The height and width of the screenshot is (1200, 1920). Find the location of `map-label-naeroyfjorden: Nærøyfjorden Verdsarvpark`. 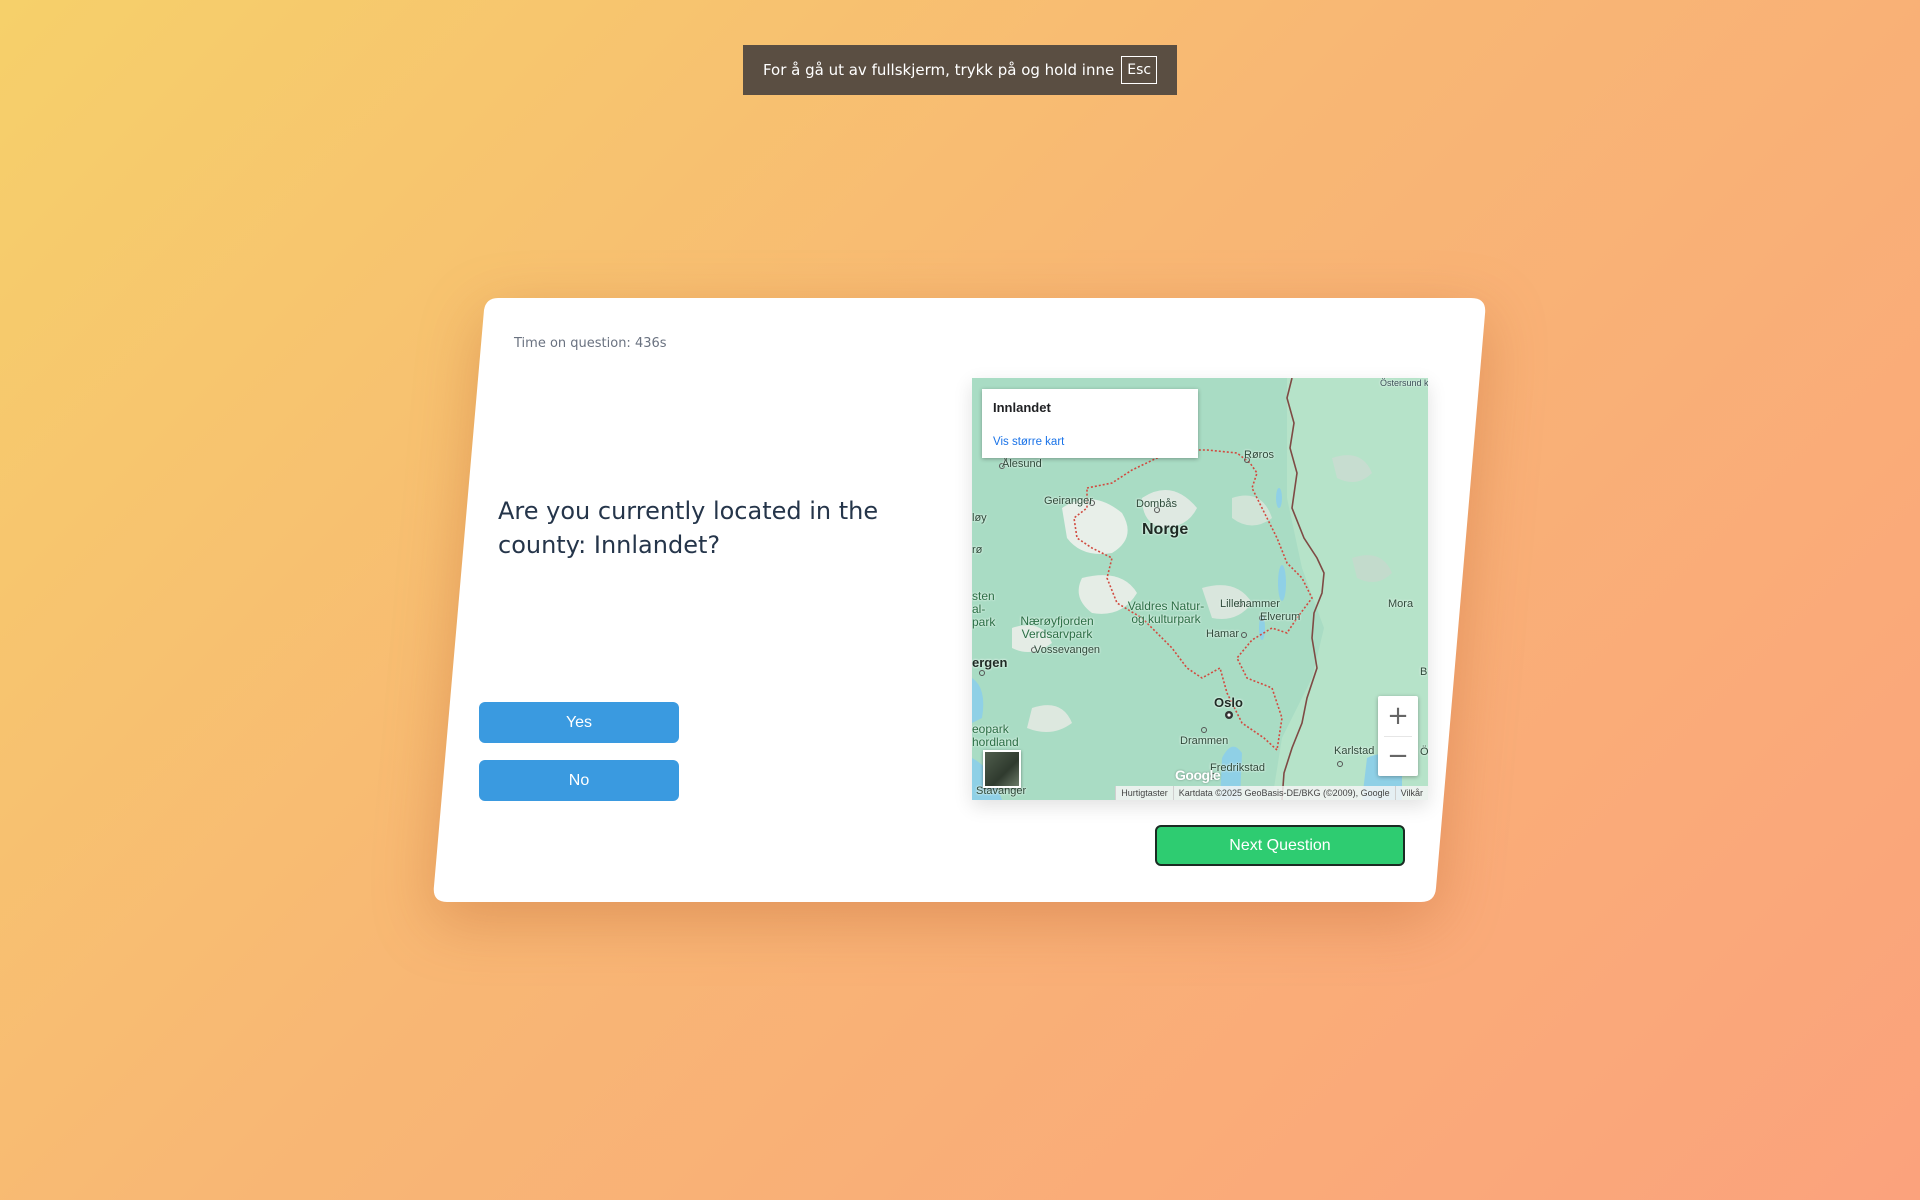

map-label-naeroyfjorden: Nærøyfjorden Verdsarvpark is located at coordinates (1057, 627).